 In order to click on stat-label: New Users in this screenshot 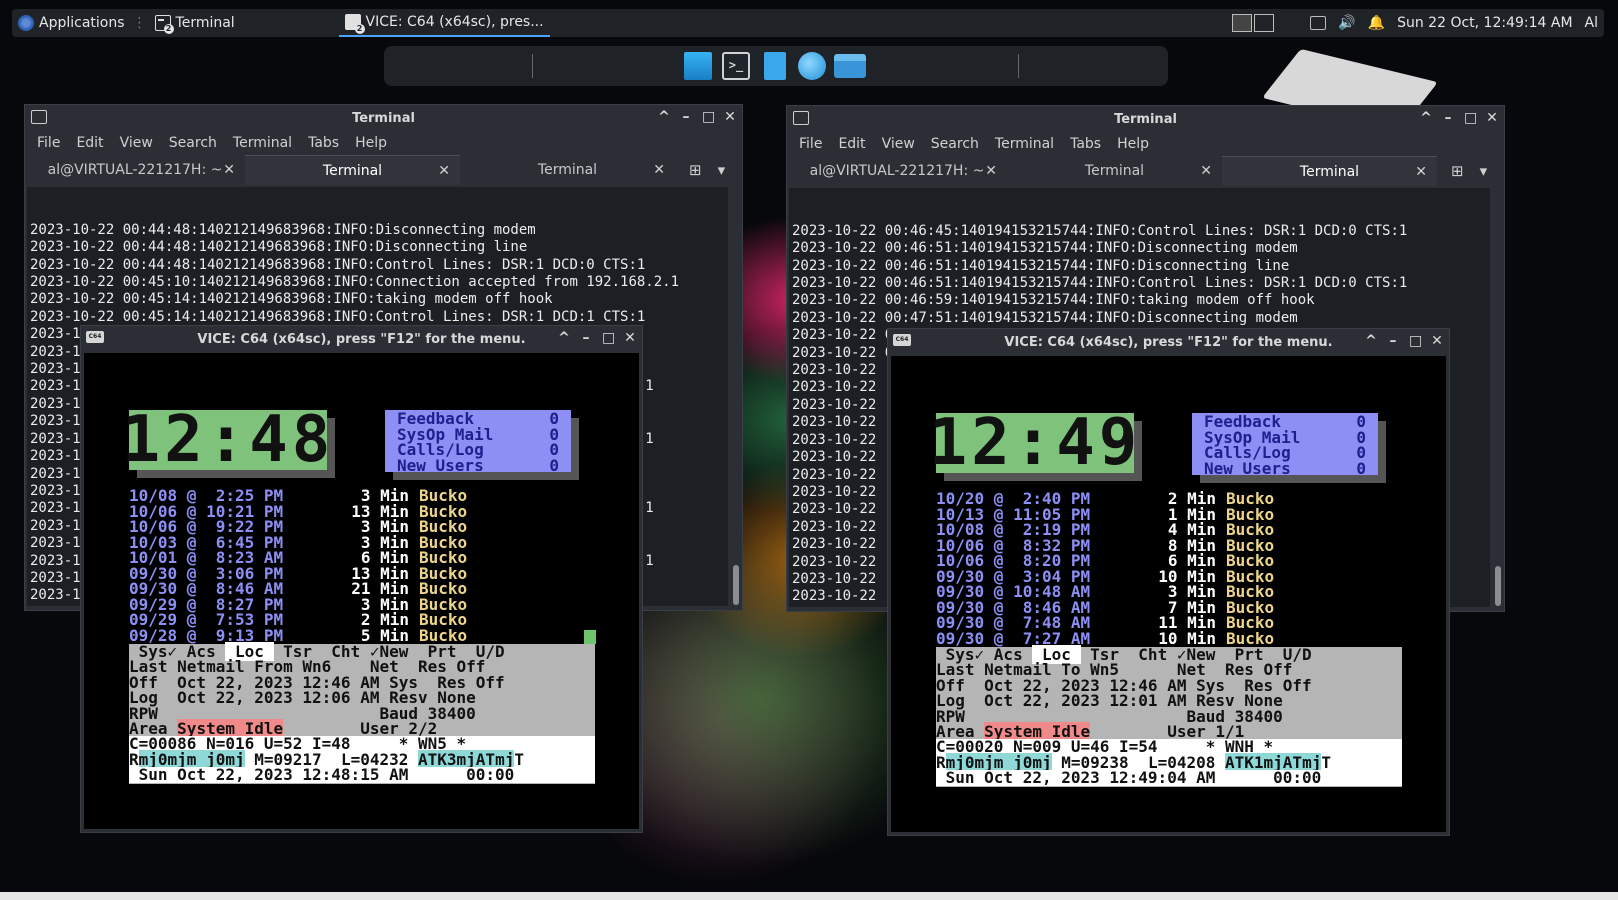, I will do `click(440, 465)`.